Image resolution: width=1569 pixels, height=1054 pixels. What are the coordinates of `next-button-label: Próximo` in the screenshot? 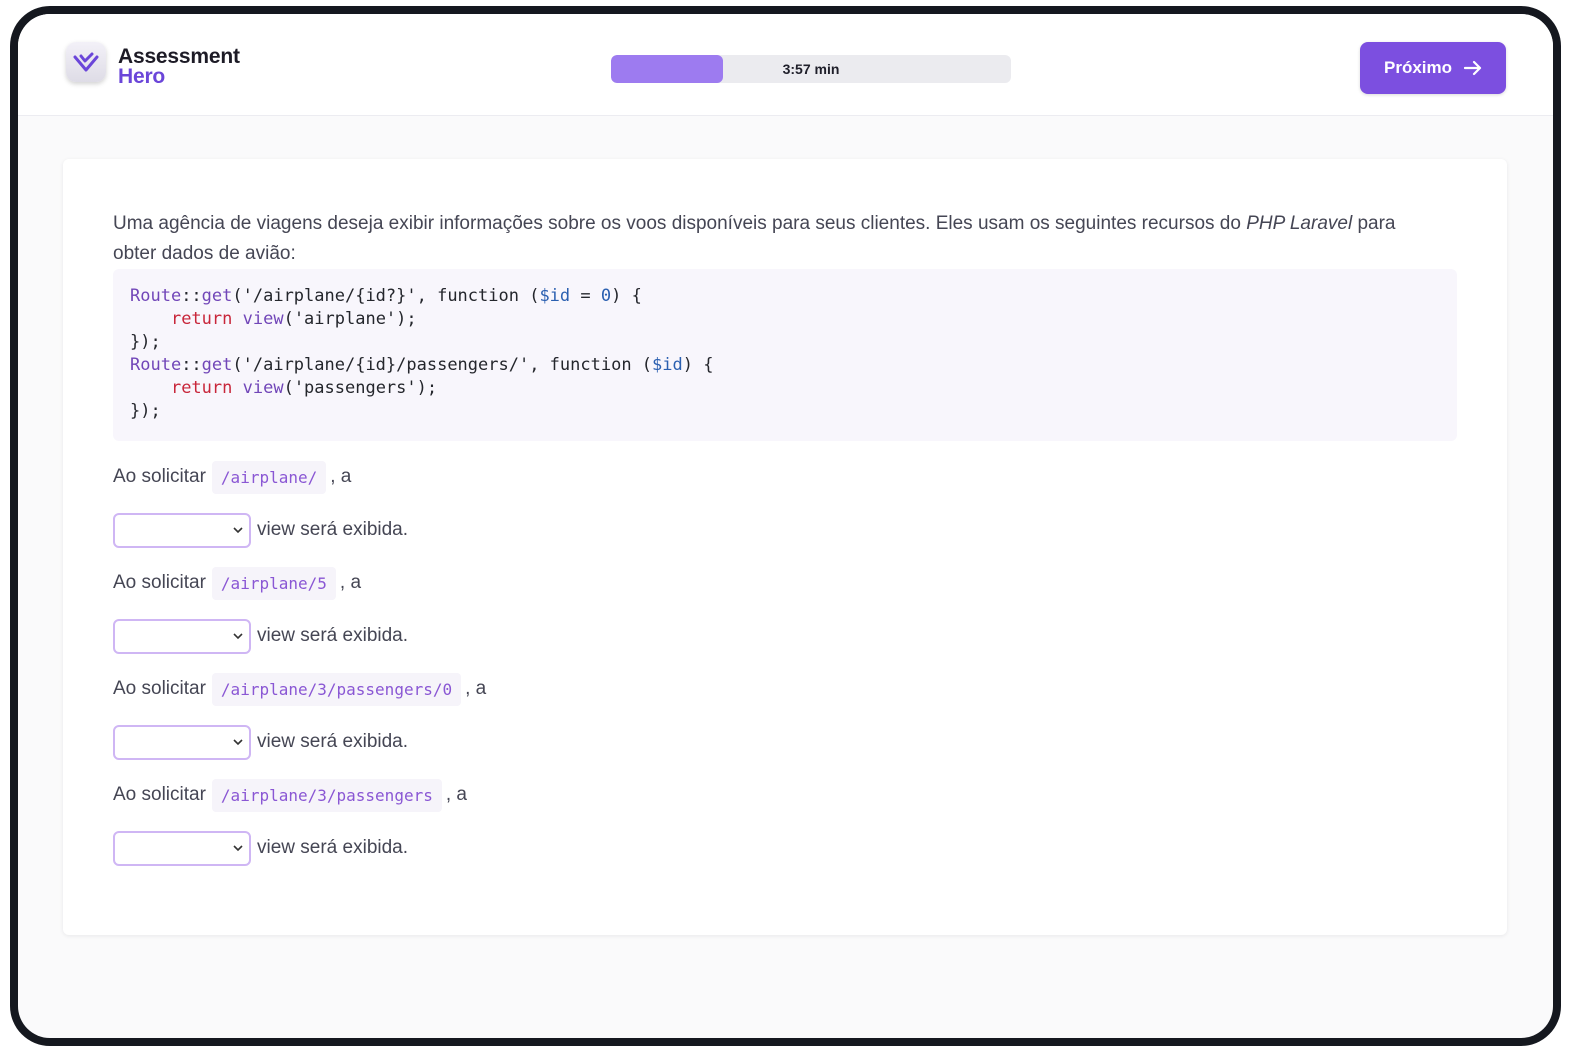 It's located at (1418, 67).